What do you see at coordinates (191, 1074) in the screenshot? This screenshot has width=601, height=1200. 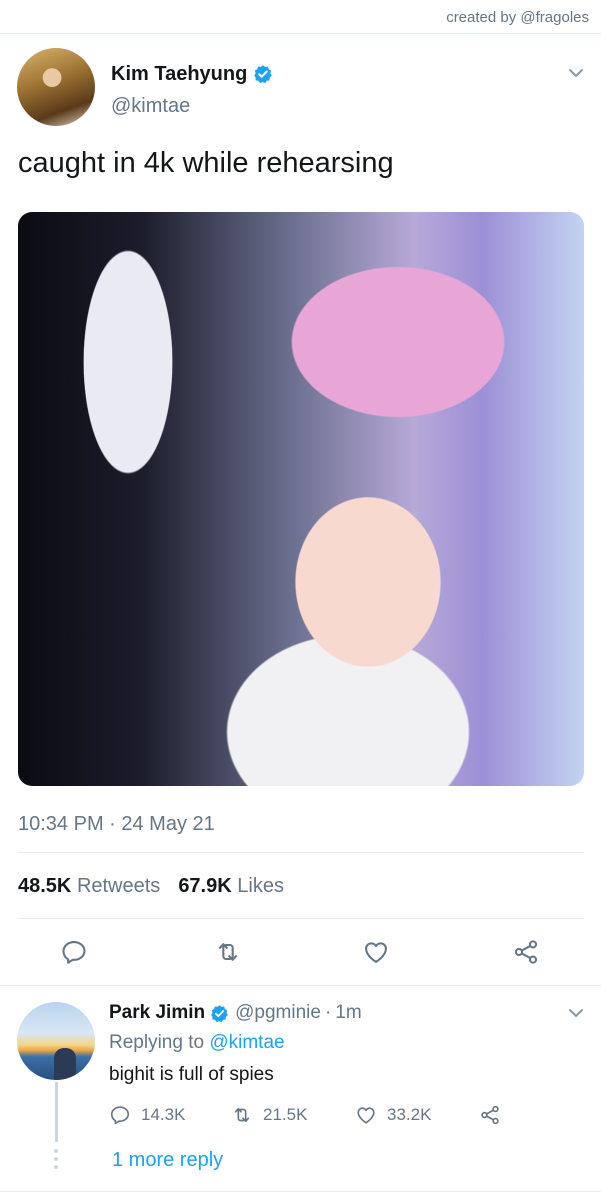 I see `reply-text: bighit is full of spies` at bounding box center [191, 1074].